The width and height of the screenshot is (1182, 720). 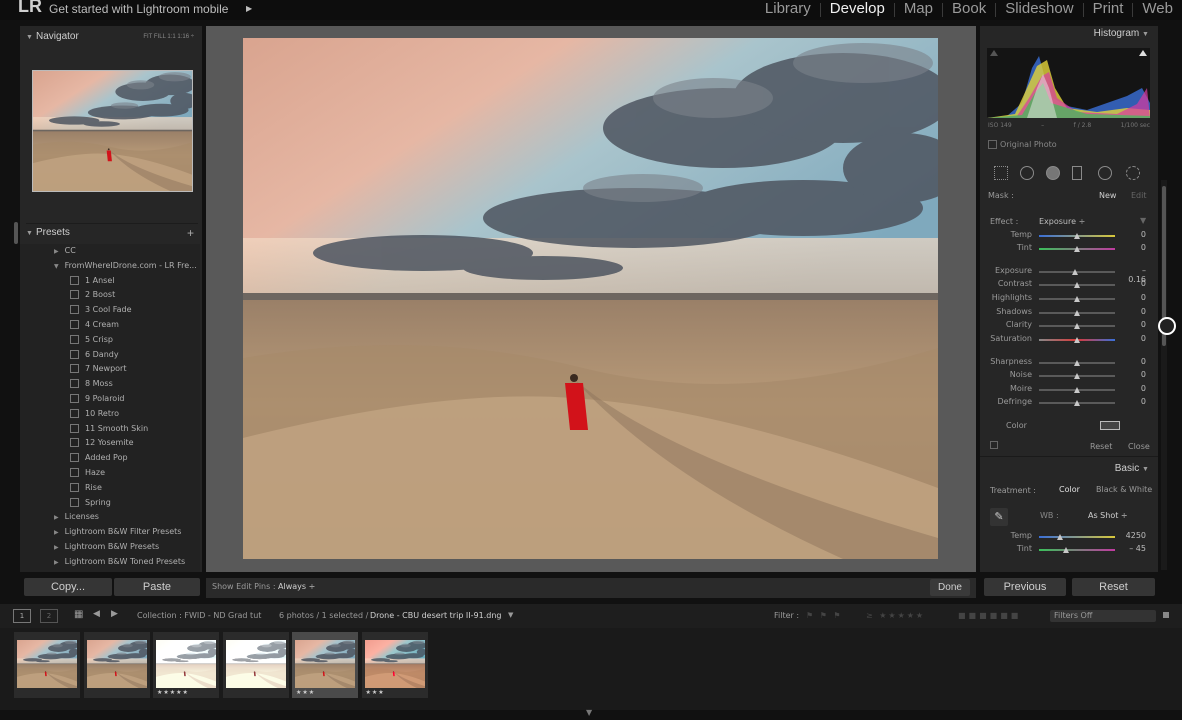 What do you see at coordinates (1025, 587) in the screenshot?
I see `previous-button: Previous` at bounding box center [1025, 587].